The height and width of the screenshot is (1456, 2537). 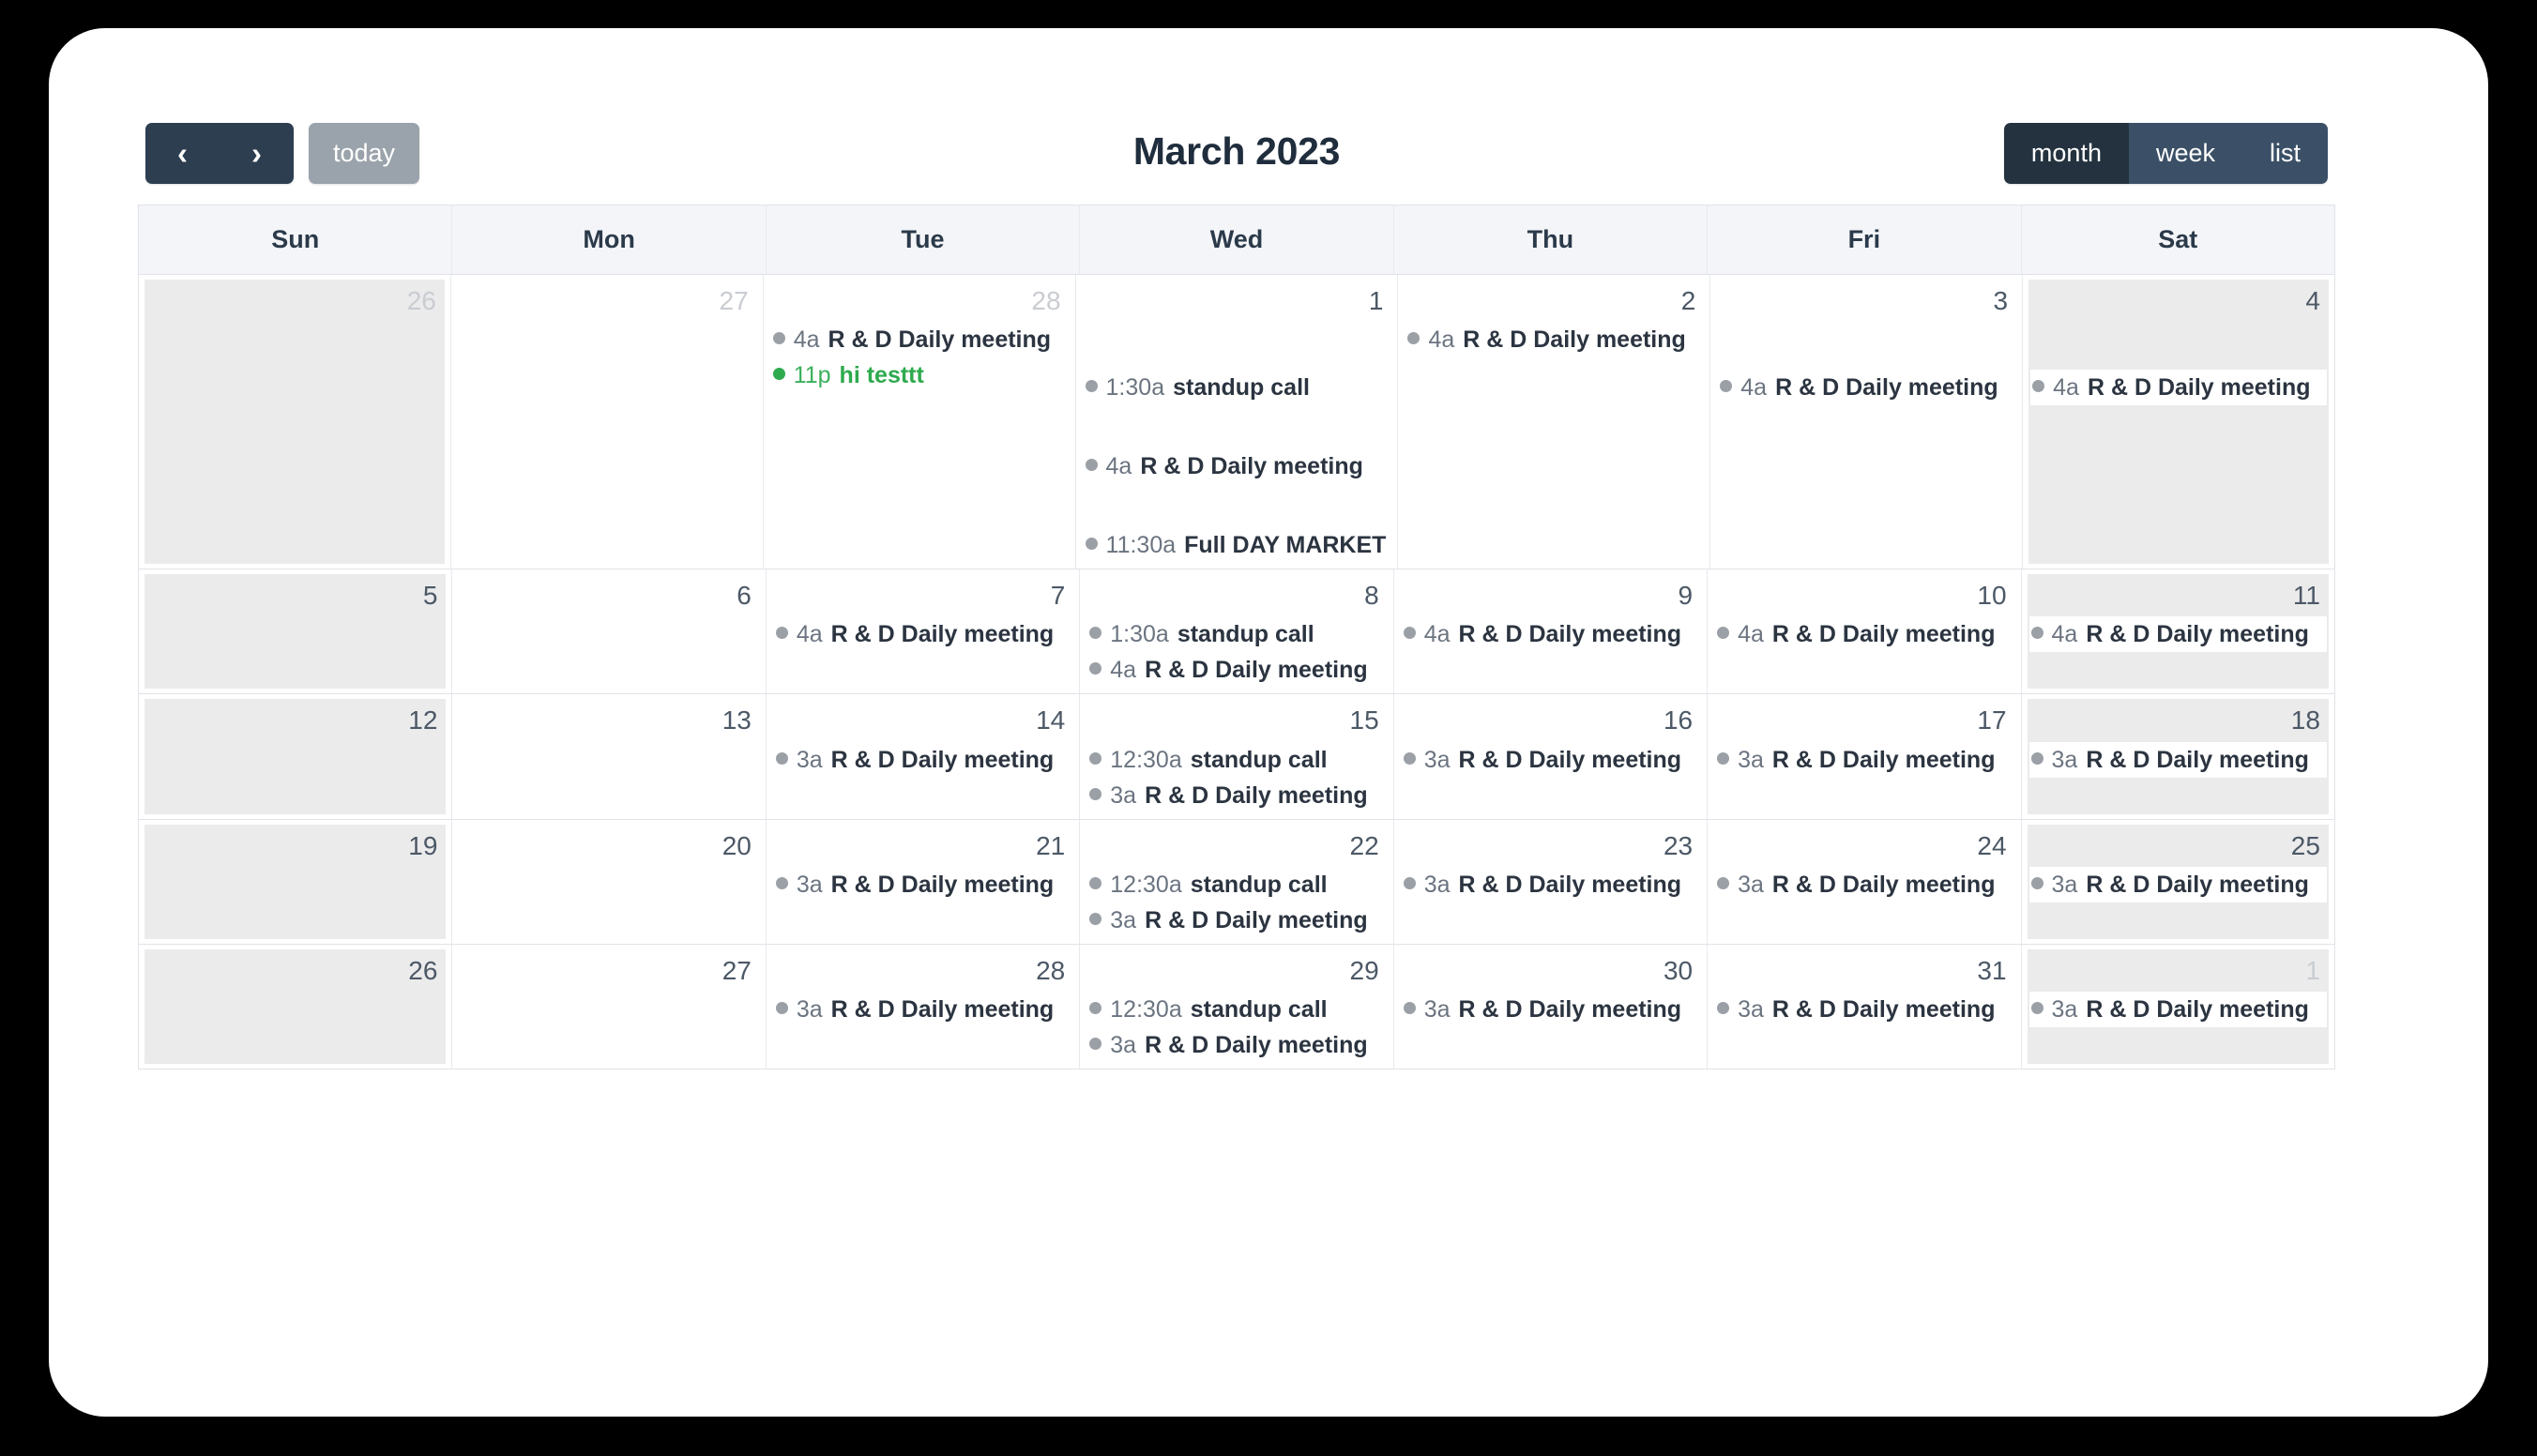 What do you see at coordinates (2178, 297) in the screenshot?
I see `day-number: 4` at bounding box center [2178, 297].